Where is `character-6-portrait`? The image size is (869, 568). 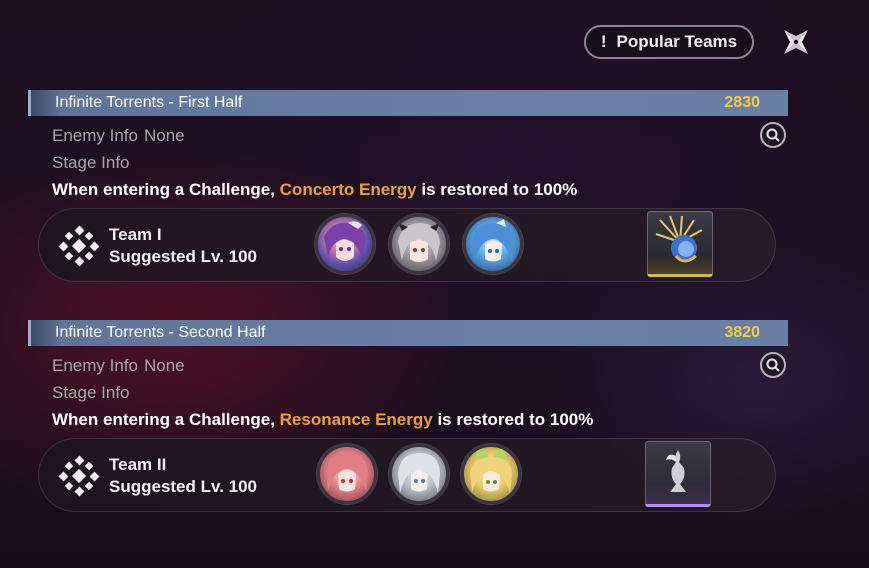 character-6-portrait is located at coordinates (491, 474).